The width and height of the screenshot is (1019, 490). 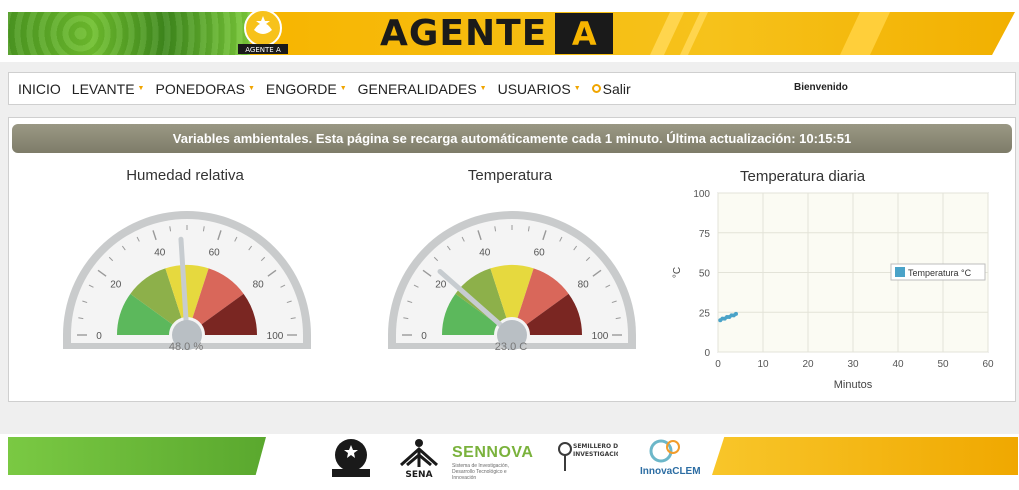 I want to click on nav-item-label: USUARIOS, so click(x=534, y=88).